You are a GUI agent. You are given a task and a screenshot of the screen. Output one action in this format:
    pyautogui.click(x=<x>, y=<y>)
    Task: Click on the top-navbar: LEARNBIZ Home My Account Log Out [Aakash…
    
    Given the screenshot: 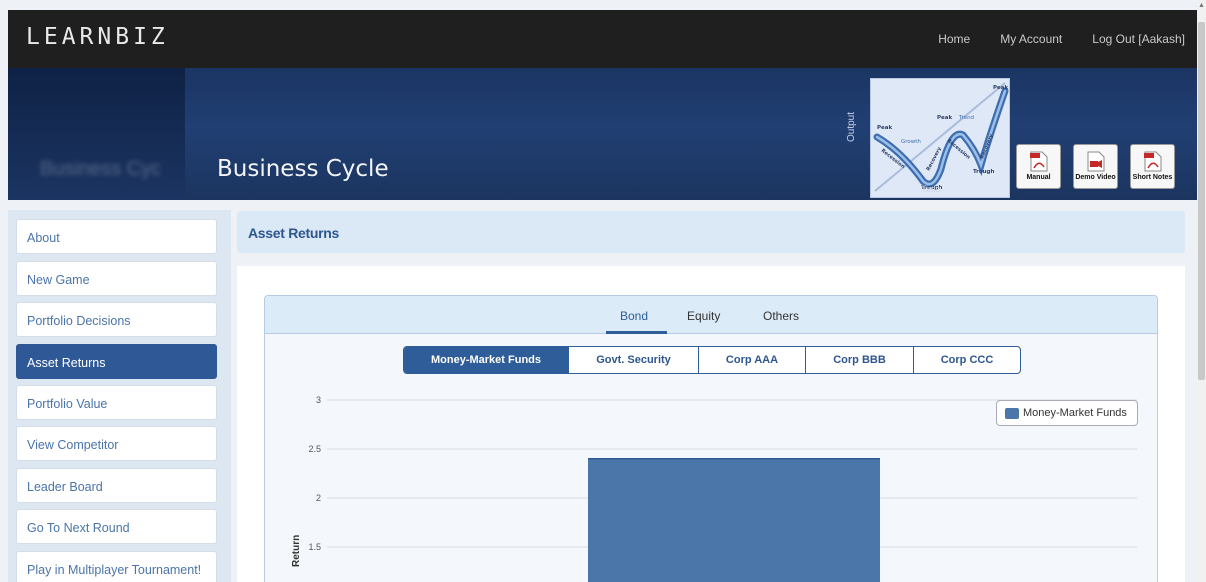 What is the action you would take?
    pyautogui.click(x=602, y=39)
    